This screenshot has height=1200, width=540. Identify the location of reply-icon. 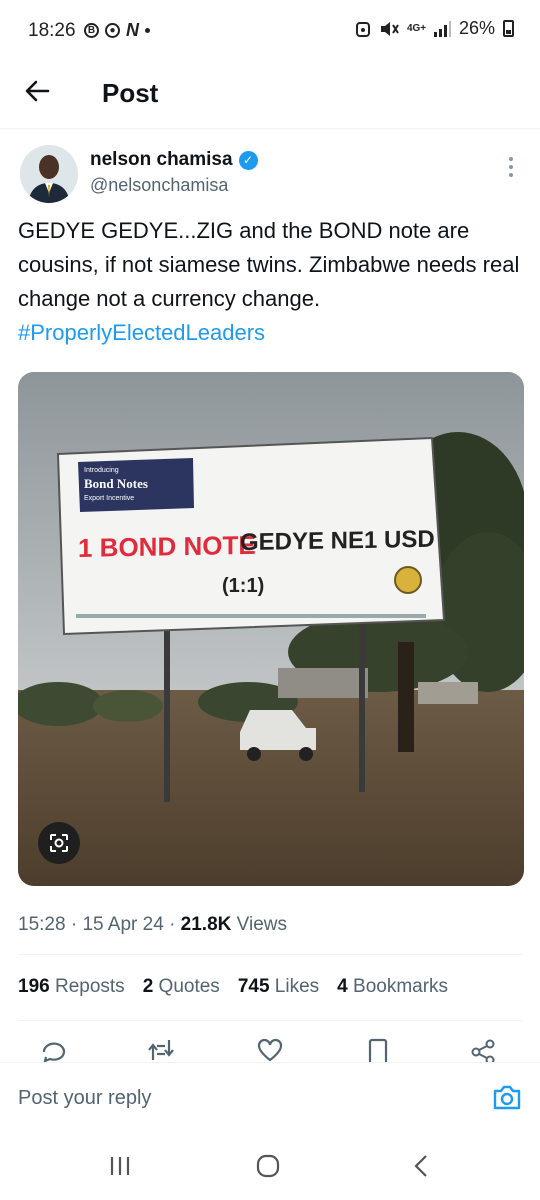
(54, 1052).